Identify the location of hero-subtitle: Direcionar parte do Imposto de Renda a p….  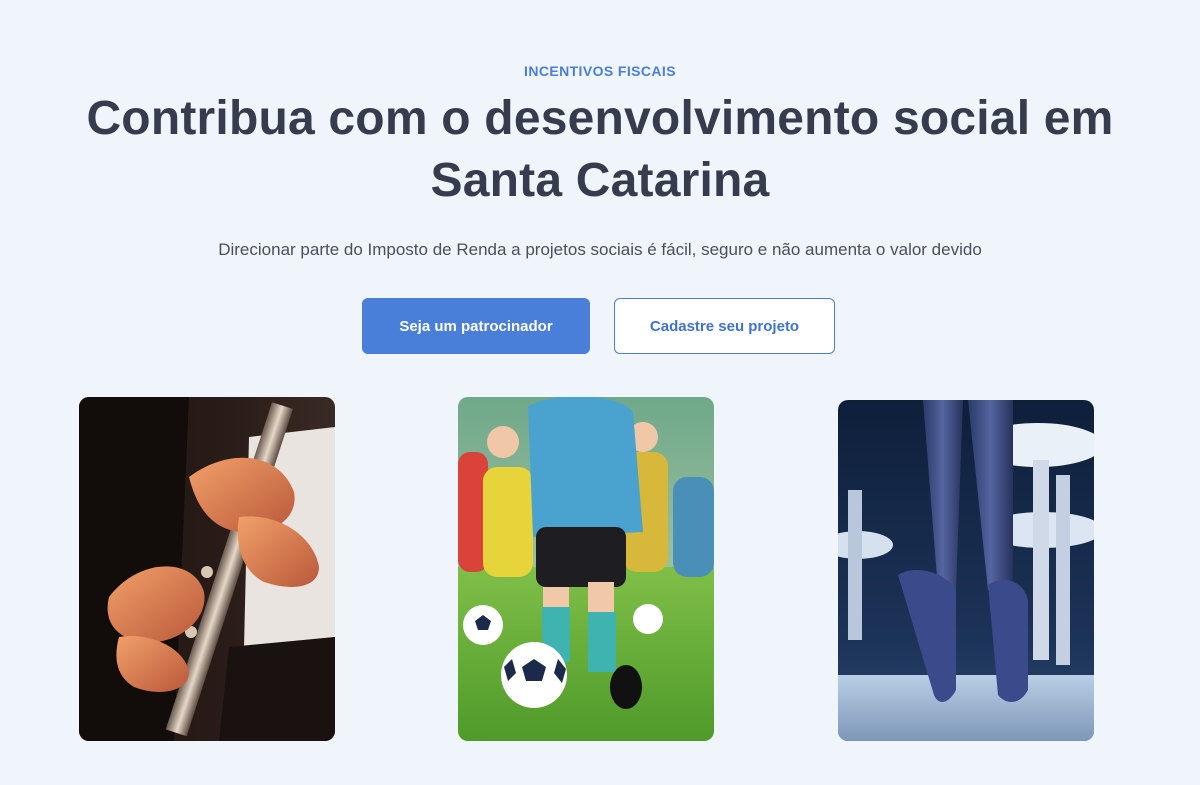
(600, 249).